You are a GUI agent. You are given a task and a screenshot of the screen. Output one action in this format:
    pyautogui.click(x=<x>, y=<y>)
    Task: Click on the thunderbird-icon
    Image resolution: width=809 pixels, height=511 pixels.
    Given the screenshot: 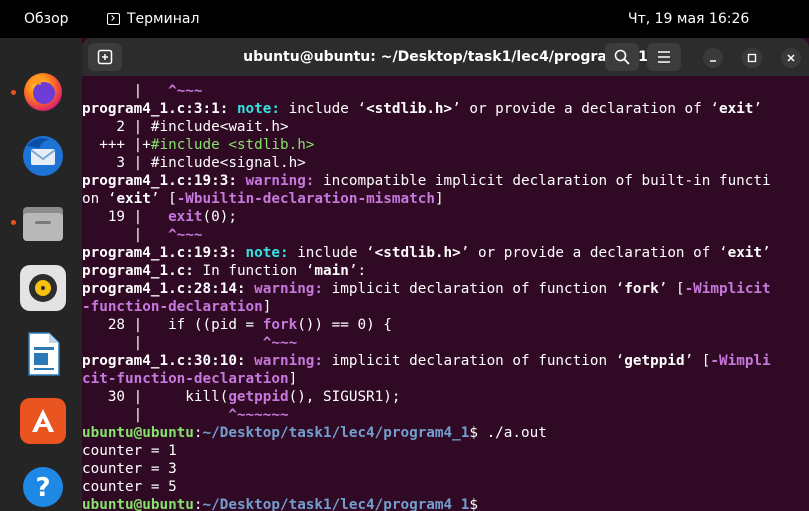 What is the action you would take?
    pyautogui.click(x=43, y=156)
    